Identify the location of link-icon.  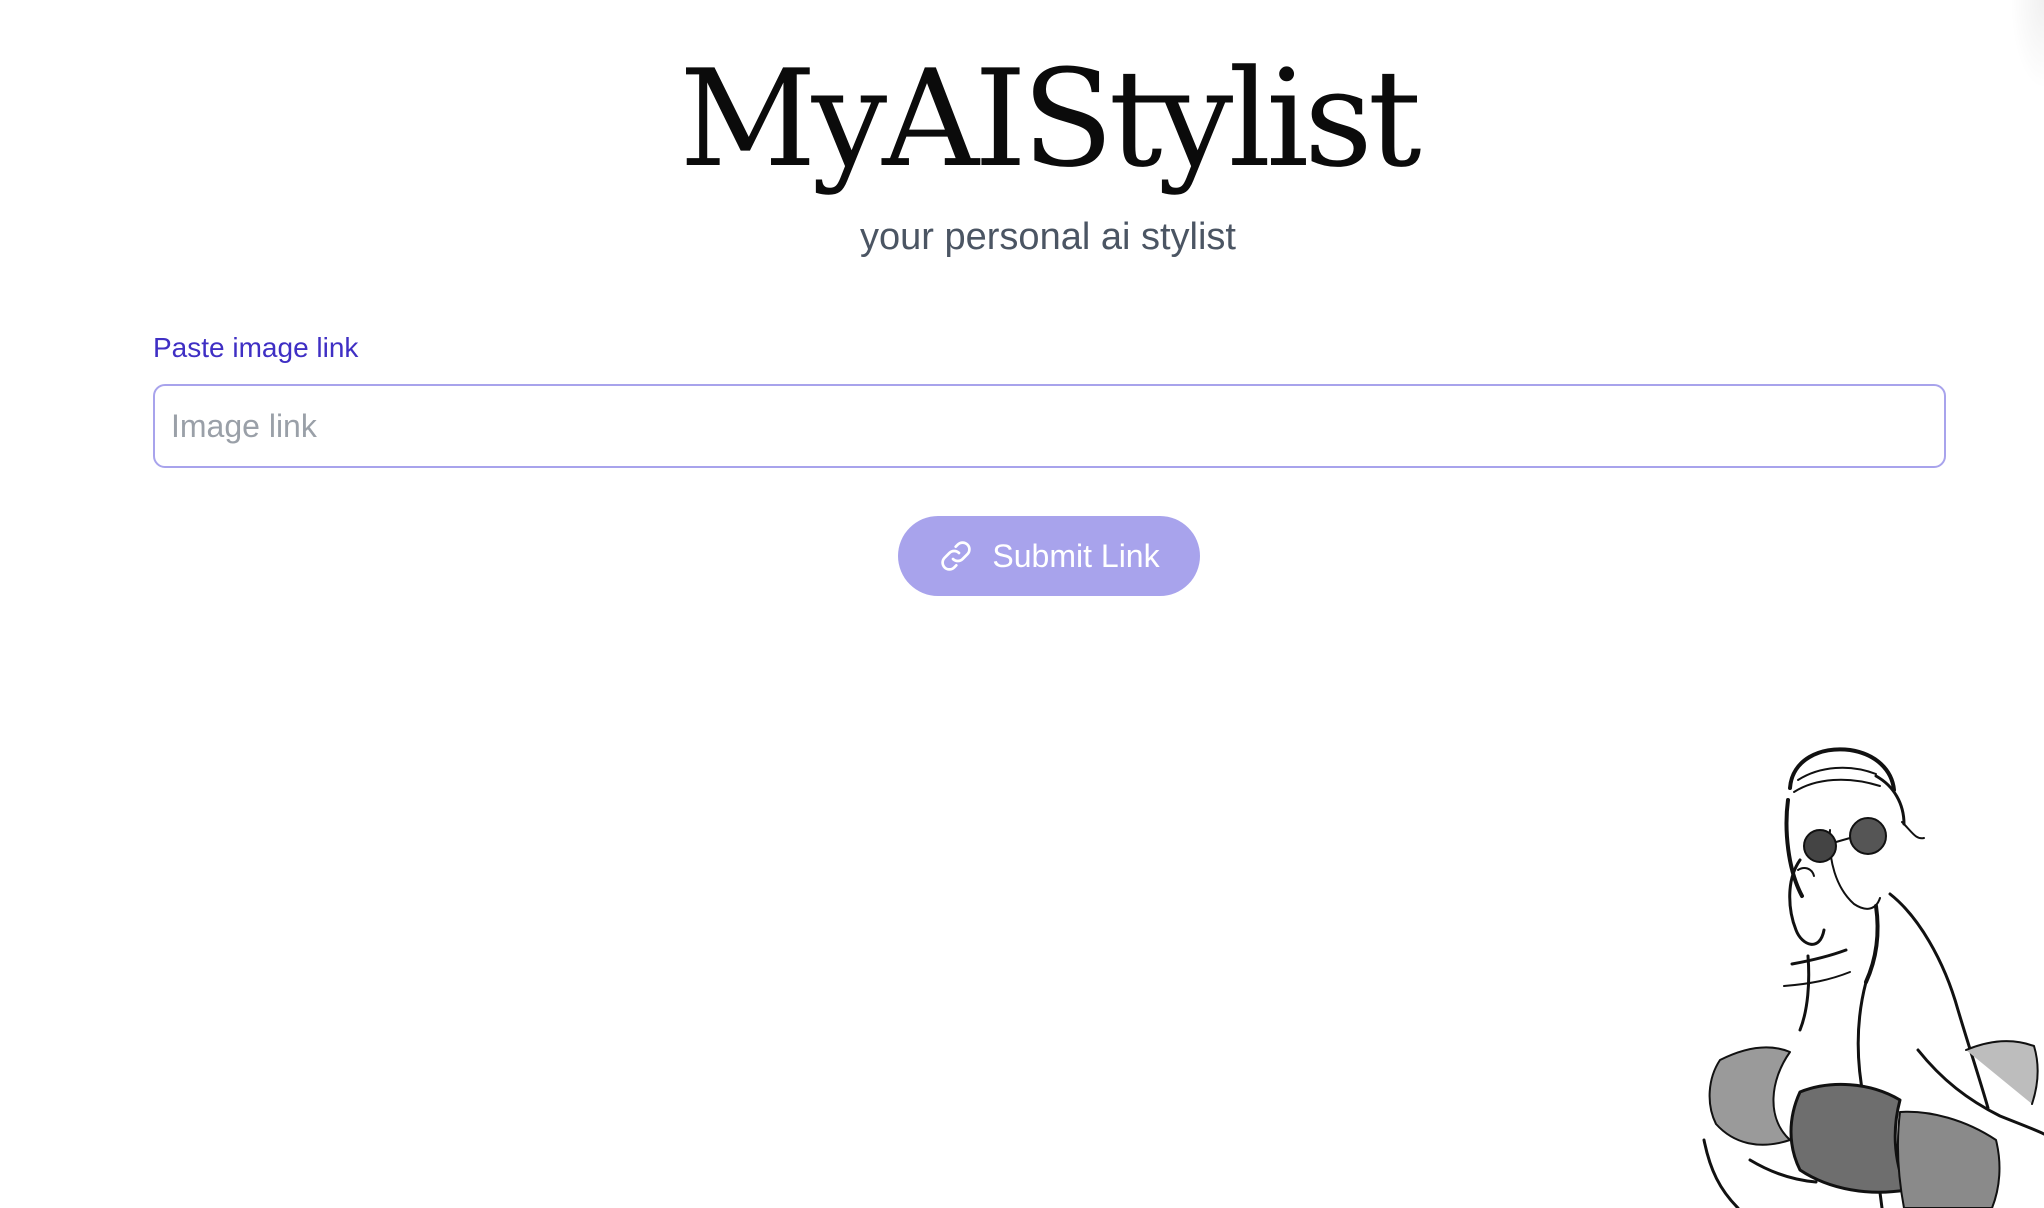
(956, 556).